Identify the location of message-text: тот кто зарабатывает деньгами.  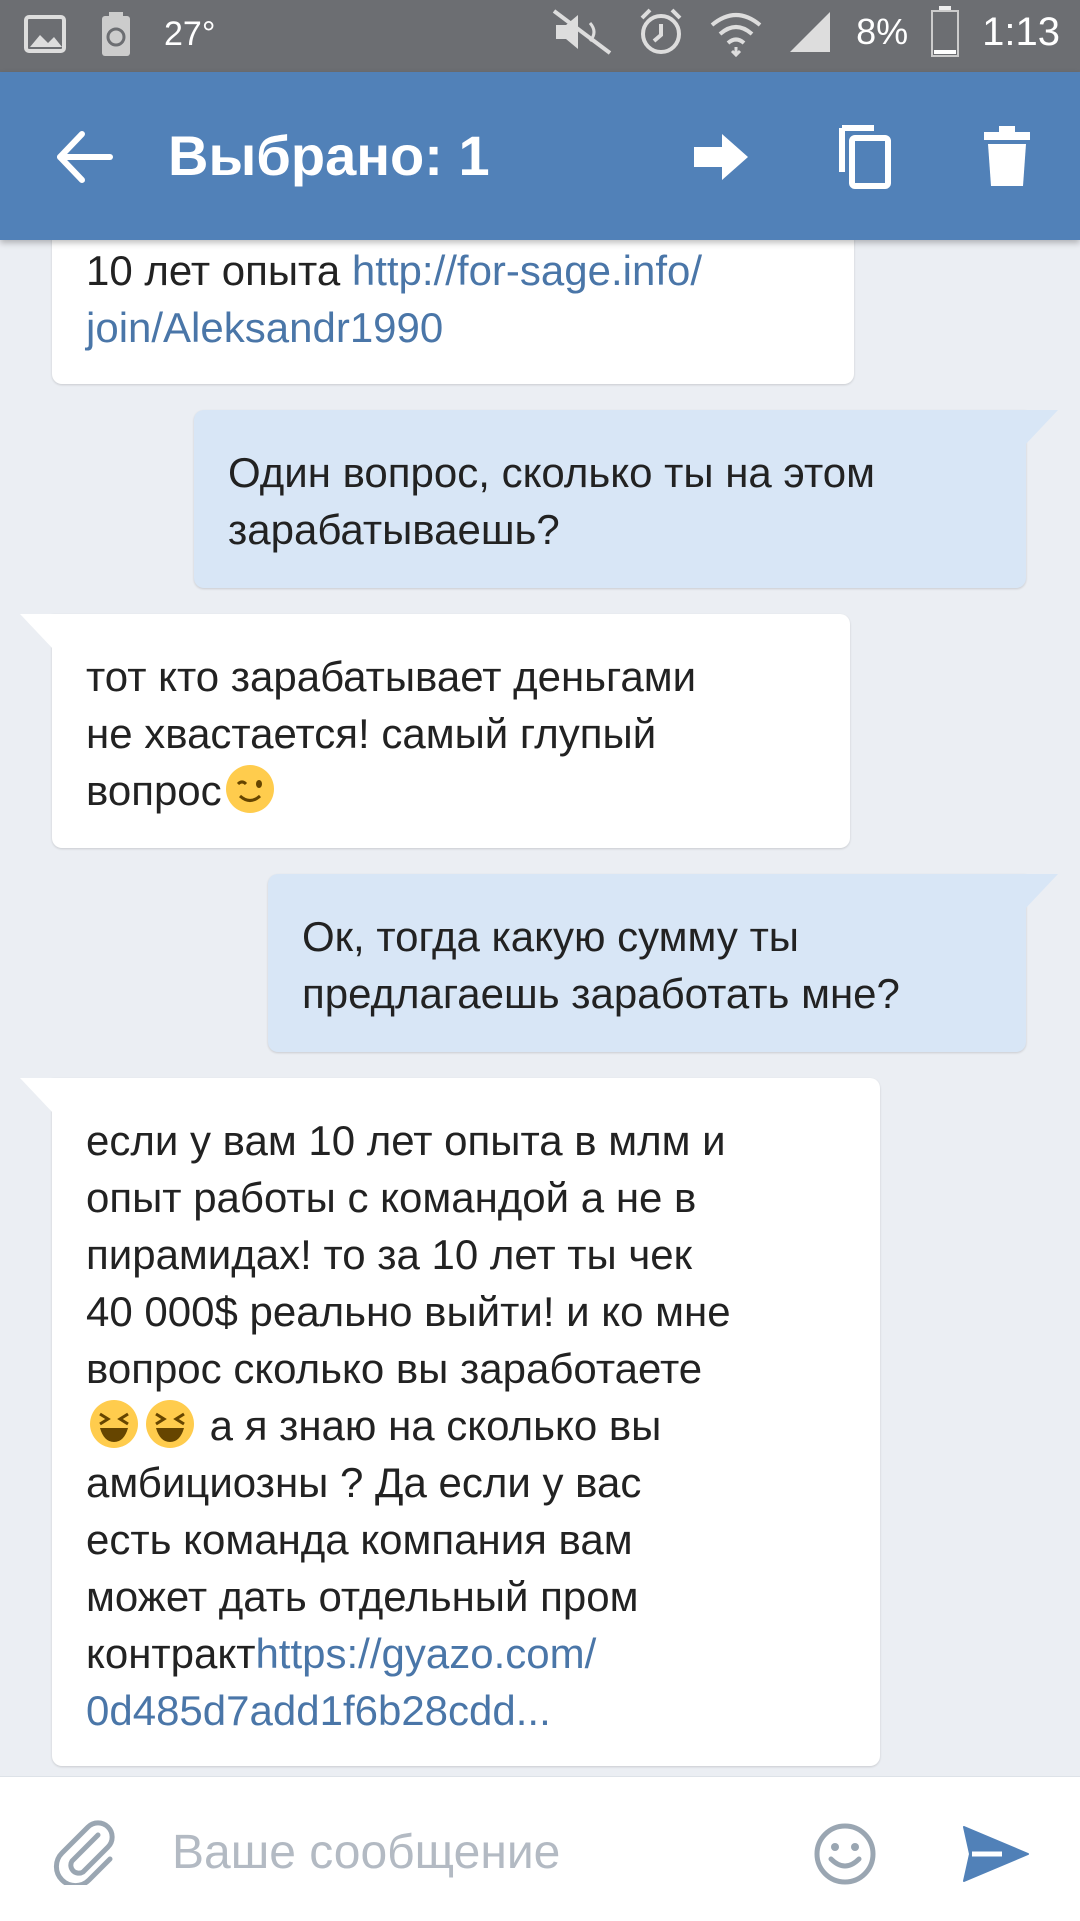
(391, 676).